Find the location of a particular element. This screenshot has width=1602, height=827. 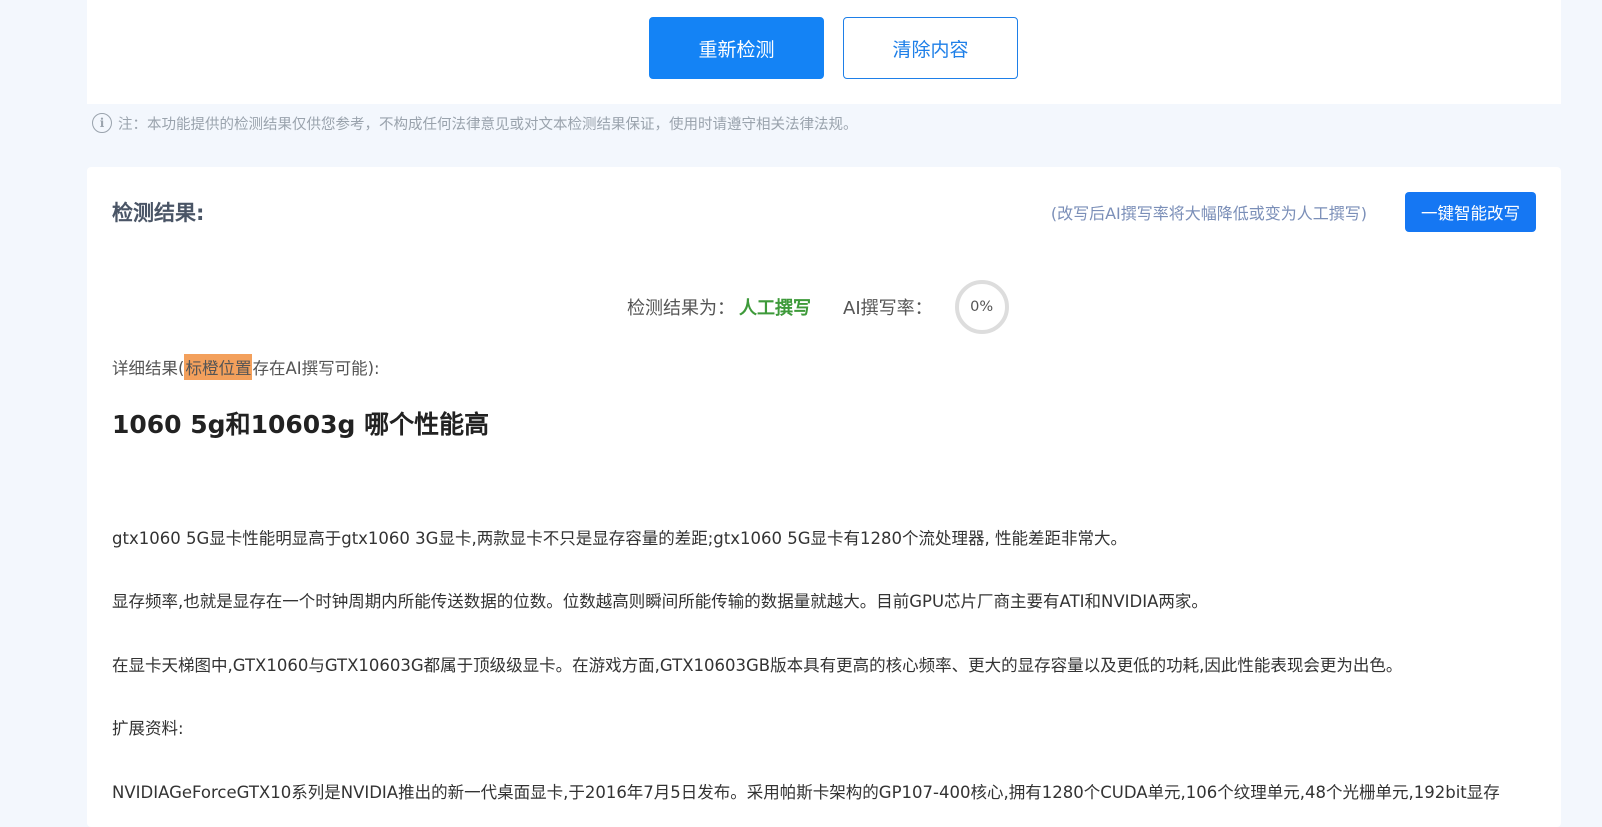

recheck-button: 重新检测 is located at coordinates (736, 48).